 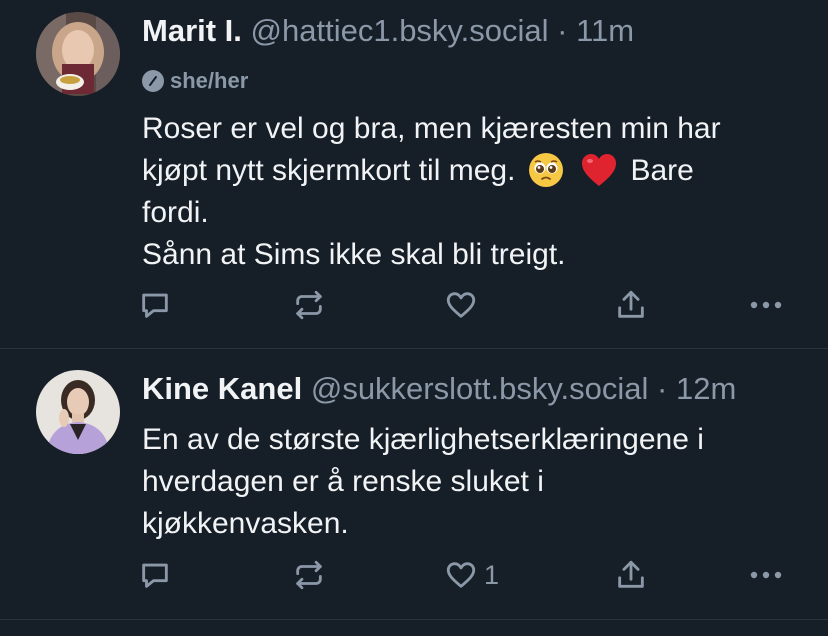 What do you see at coordinates (209, 80) in the screenshot?
I see `pronouns-text: she/her` at bounding box center [209, 80].